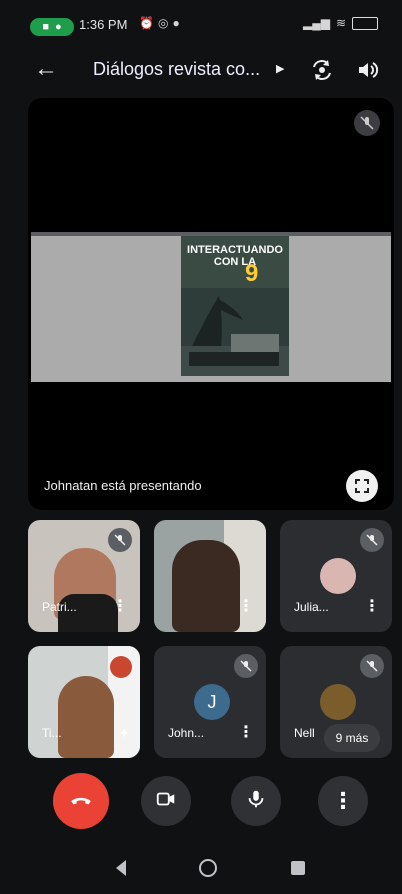 This screenshot has width=402, height=894. I want to click on participant-tile: Julia... ⋮, so click(336, 576).